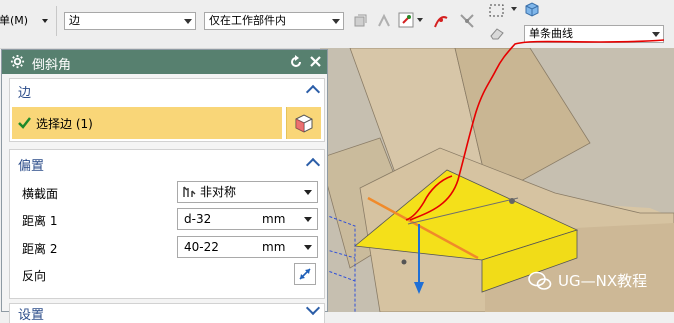 This screenshot has width=674, height=323. Describe the element at coordinates (64, 124) in the screenshot. I see `select-edge-label: 选择边 (1)` at that location.